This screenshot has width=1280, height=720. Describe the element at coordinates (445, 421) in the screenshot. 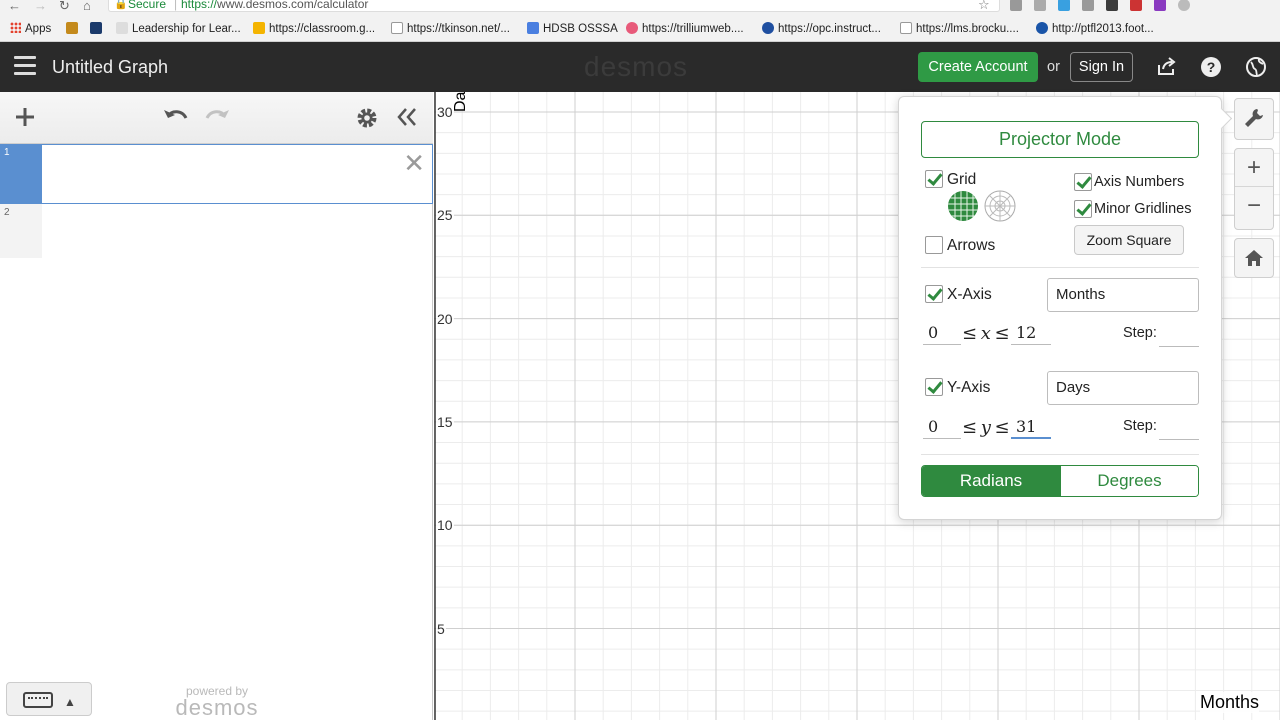

I see `y-tick-label: 15` at that location.